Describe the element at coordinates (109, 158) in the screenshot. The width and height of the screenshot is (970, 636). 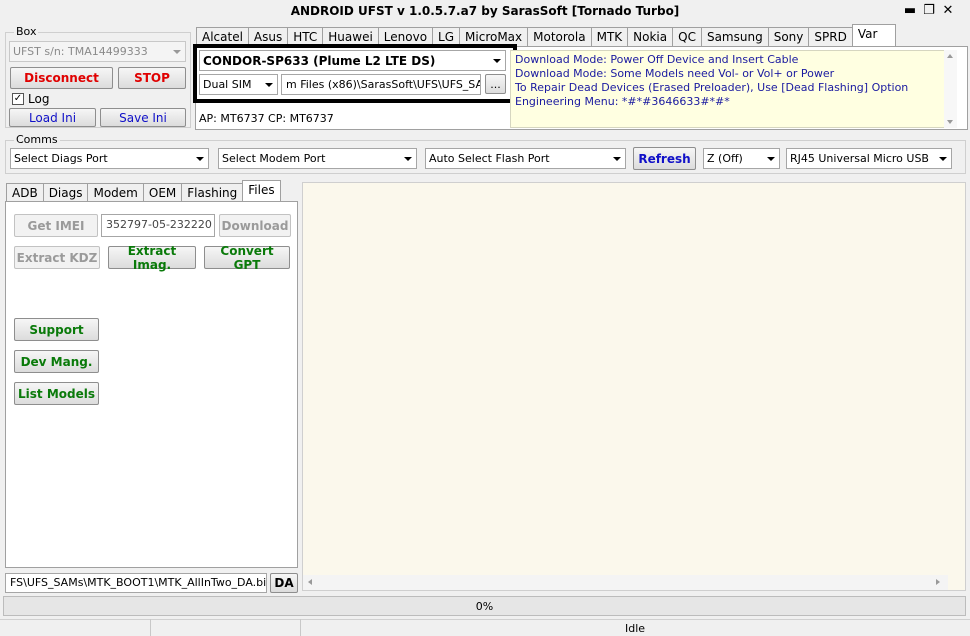
I see `diags-port-select: Select Diags Port` at that location.